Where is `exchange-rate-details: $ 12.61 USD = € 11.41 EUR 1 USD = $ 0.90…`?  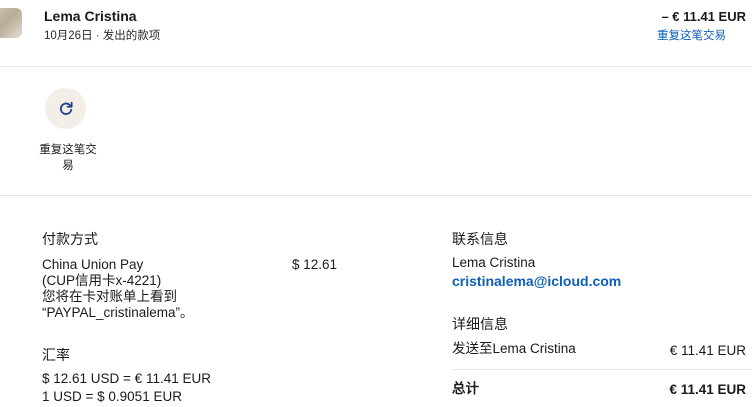
exchange-rate-details: $ 12.61 USD = € 11.41 EUR 1 USD = $ 0.90… is located at coordinates (126, 388).